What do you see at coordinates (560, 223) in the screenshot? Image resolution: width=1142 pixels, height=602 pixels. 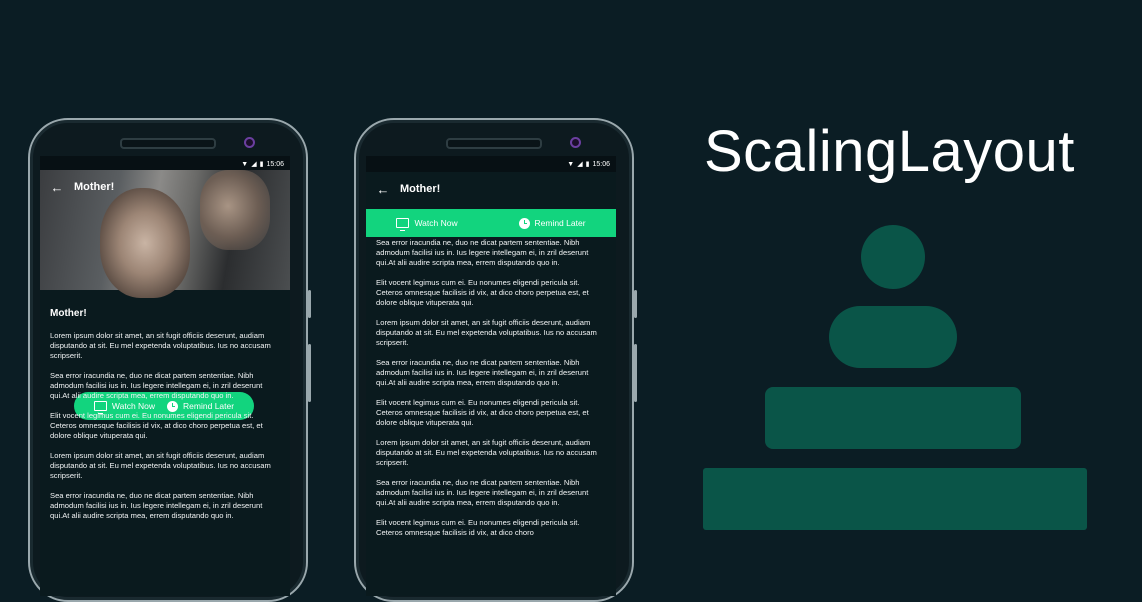 I see `remind-later-label: Remind Later` at bounding box center [560, 223].